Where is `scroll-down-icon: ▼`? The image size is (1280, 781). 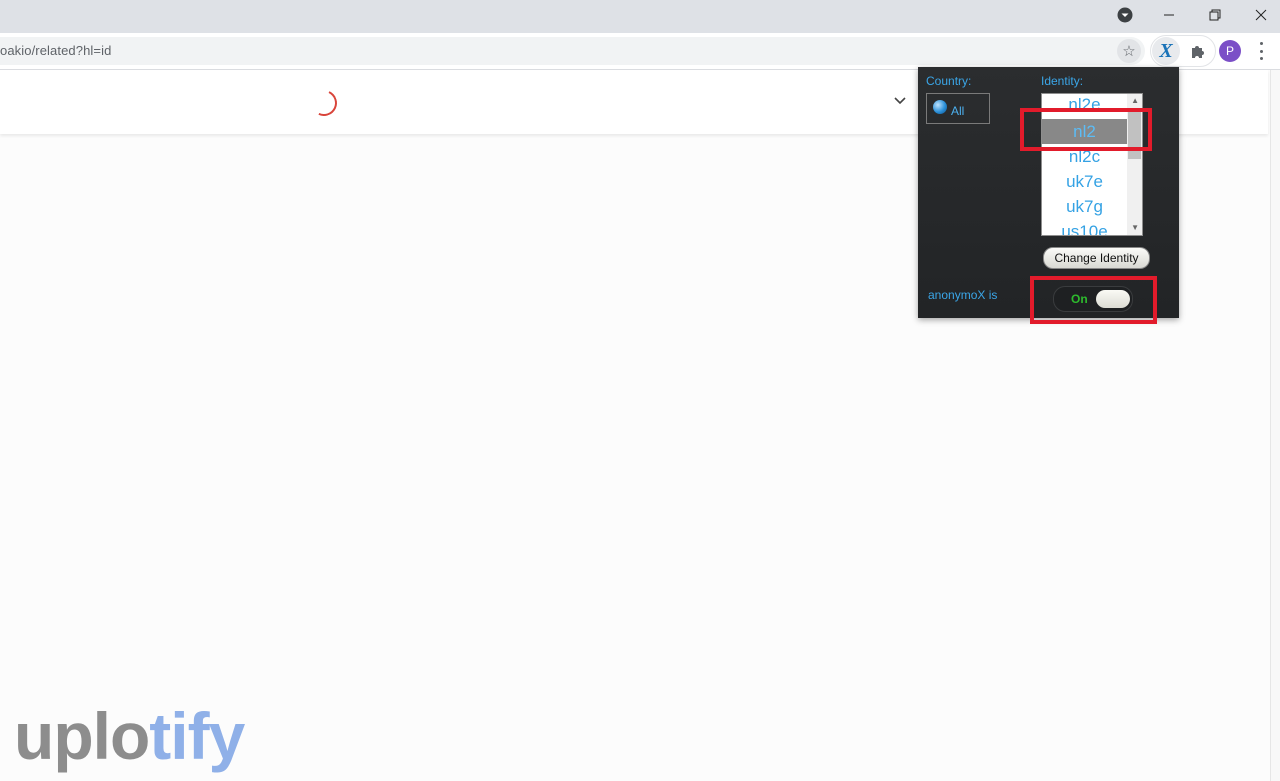
scroll-down-icon: ▼ is located at coordinates (1135, 227).